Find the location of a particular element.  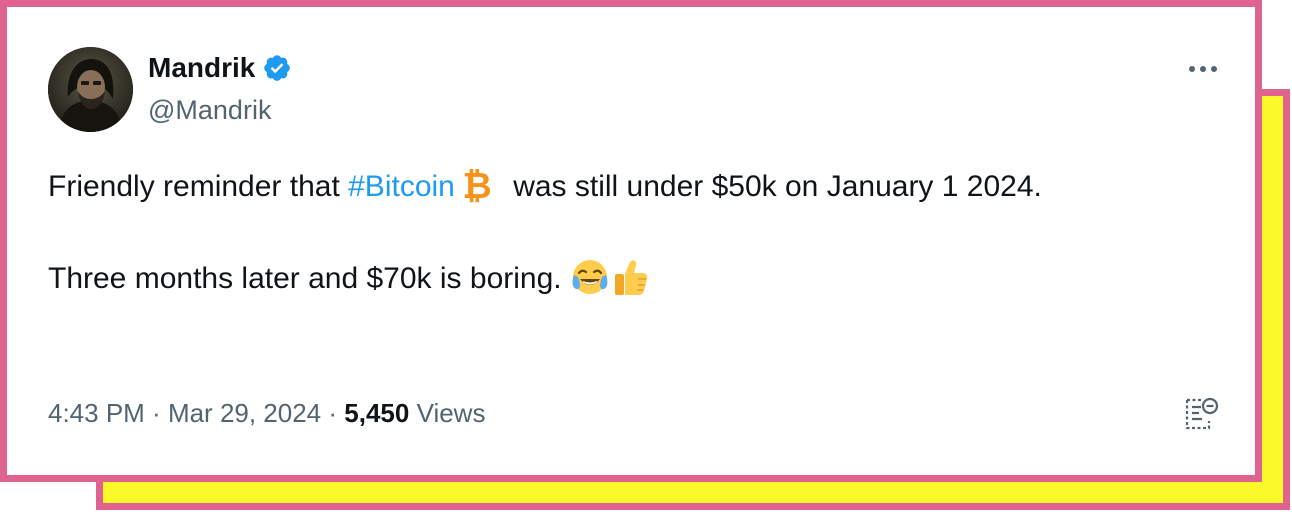

more-options-button is located at coordinates (1203, 69).